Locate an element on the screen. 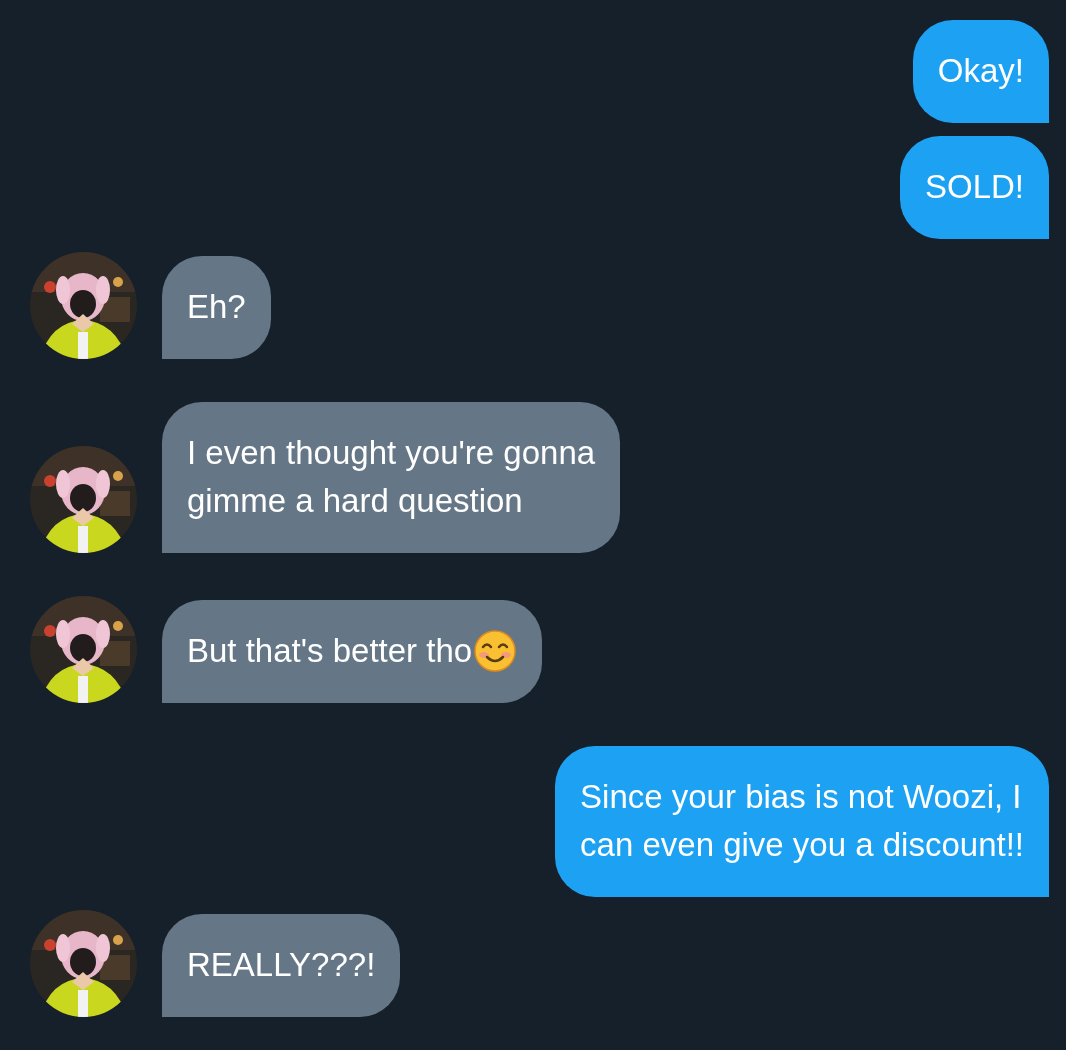 Image resolution: width=1066 pixels, height=1050 pixels. message-bubble: I even thought you're gonna gimme a hard question is located at coordinates (391, 477).